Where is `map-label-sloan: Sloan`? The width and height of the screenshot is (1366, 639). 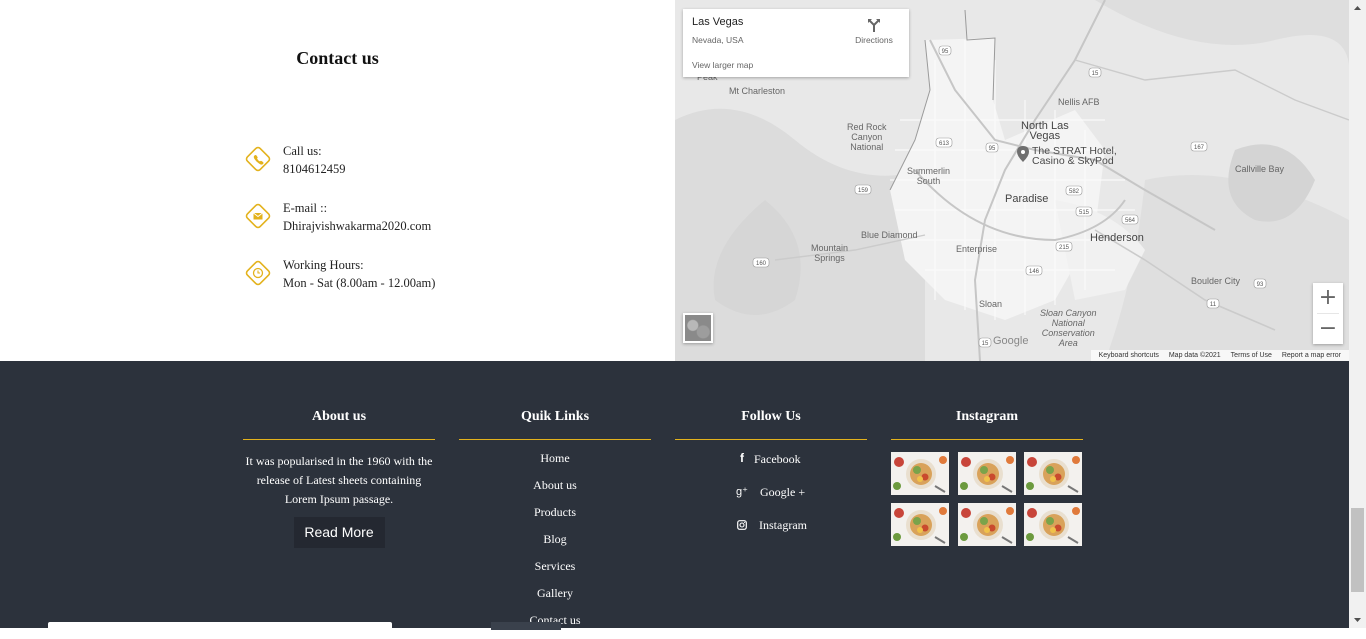 map-label-sloan: Sloan is located at coordinates (991, 304).